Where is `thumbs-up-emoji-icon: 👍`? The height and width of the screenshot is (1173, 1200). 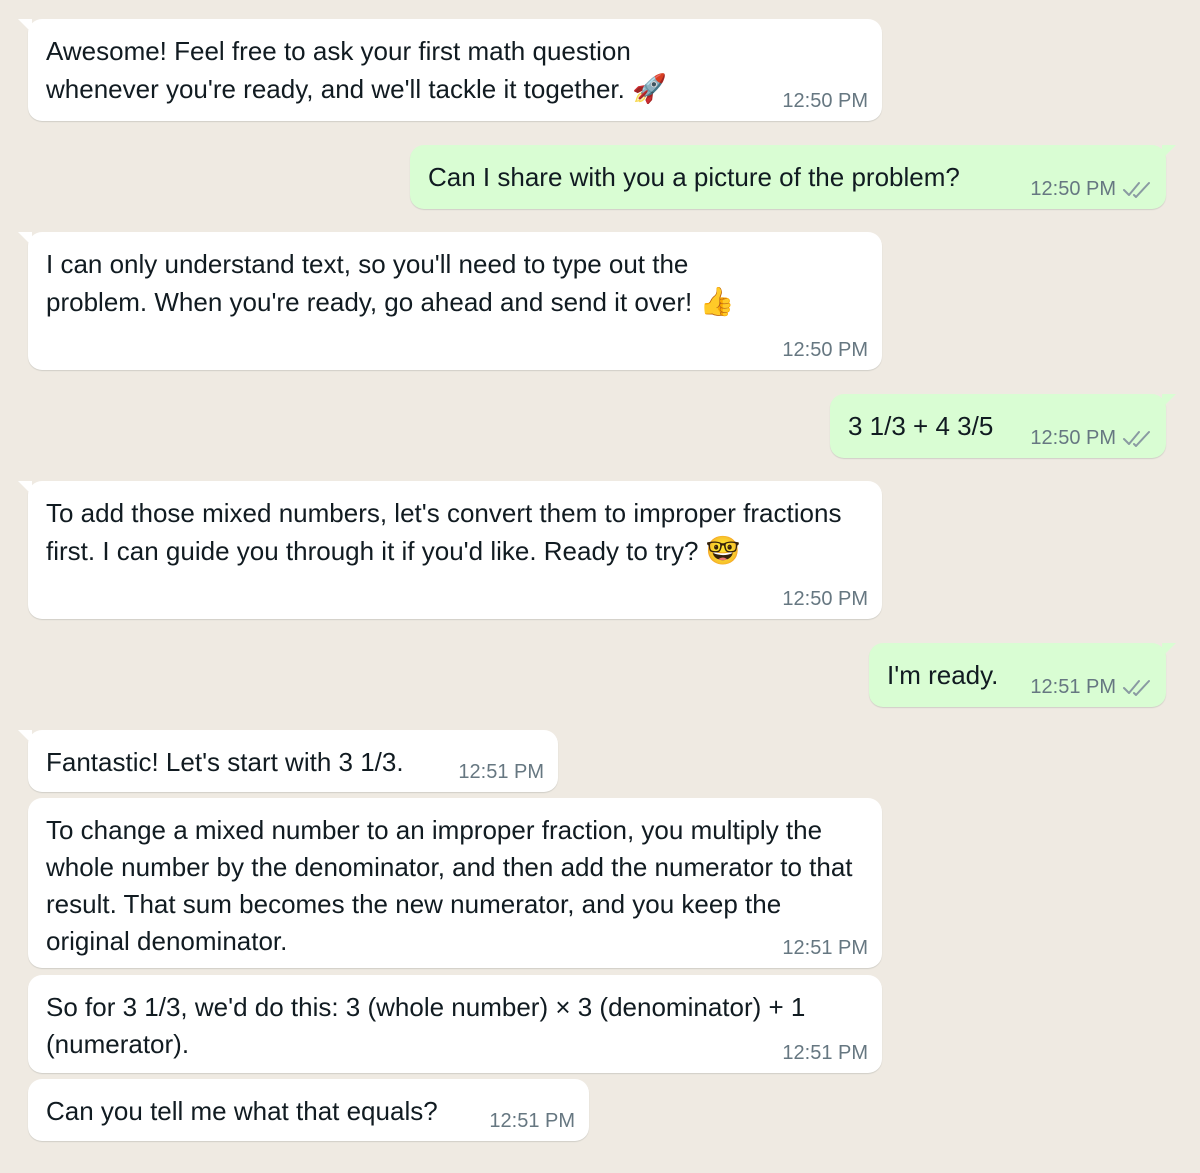 thumbs-up-emoji-icon: 👍 is located at coordinates (717, 301).